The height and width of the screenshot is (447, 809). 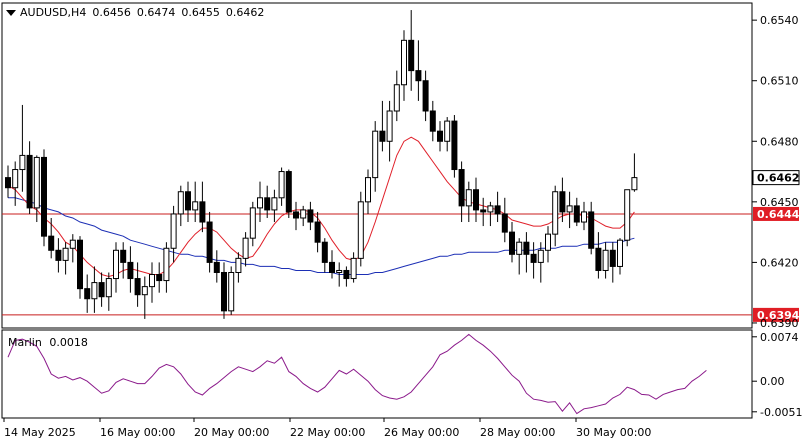 What do you see at coordinates (778, 214) in the screenshot?
I see `level-price-label: 0.6444` at bounding box center [778, 214].